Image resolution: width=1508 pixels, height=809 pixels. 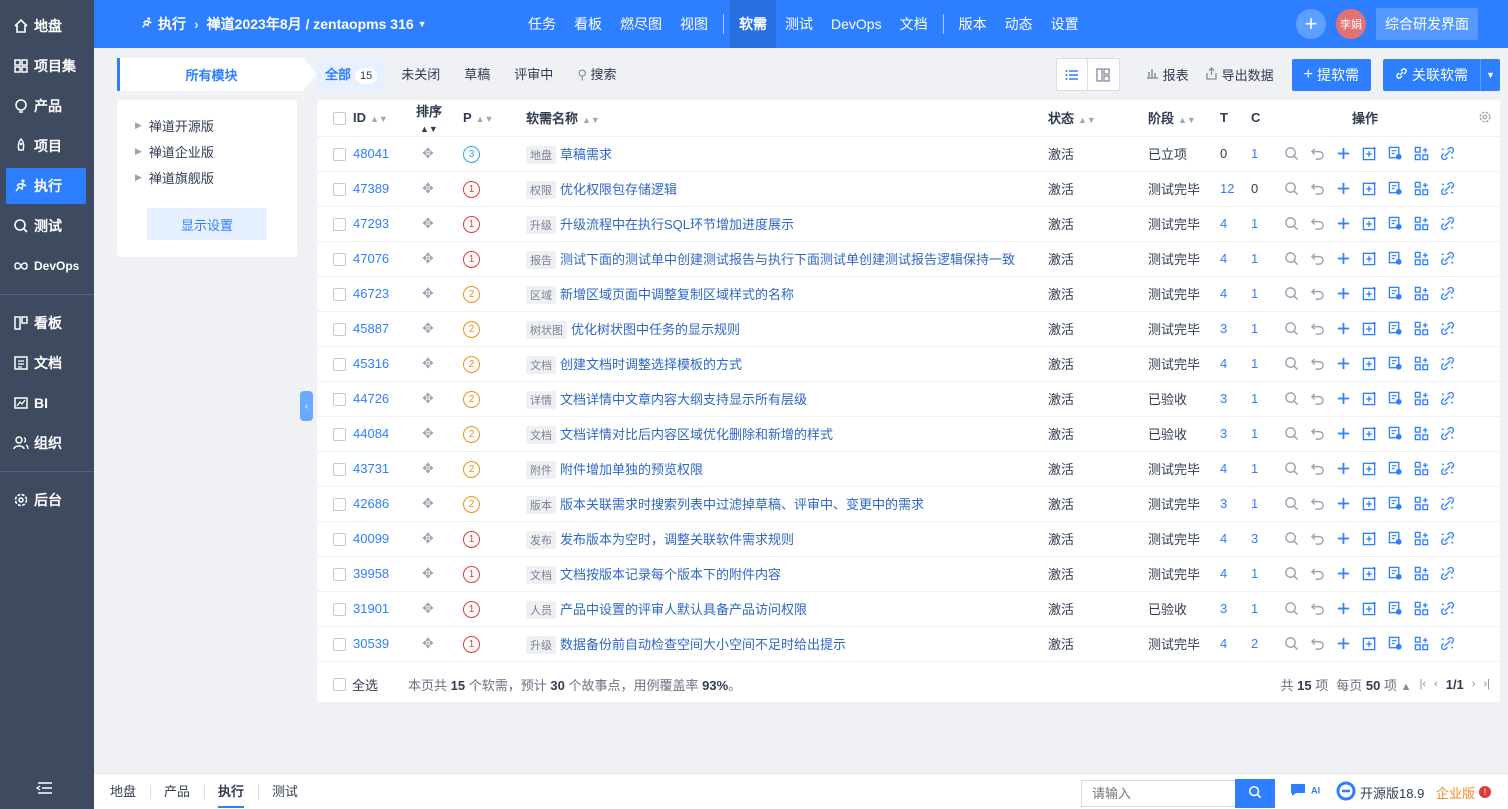 I want to click on sidebar-item-home: 地盘, so click(x=46, y=26).